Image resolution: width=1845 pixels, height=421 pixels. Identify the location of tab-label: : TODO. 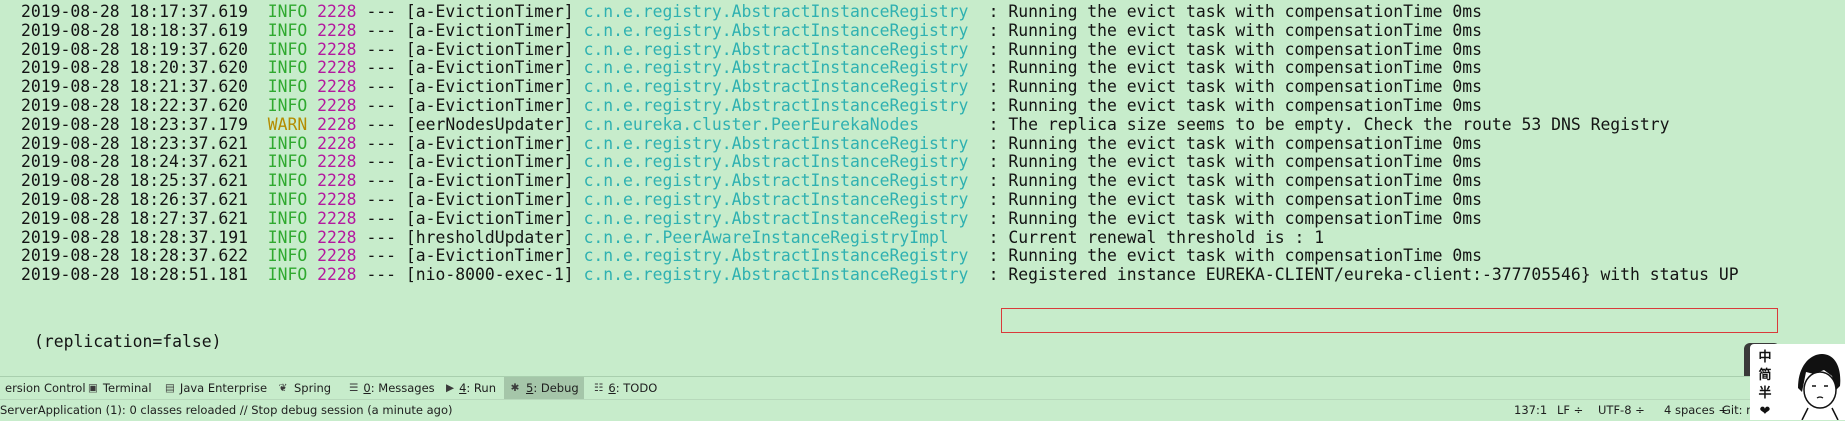
(636, 388).